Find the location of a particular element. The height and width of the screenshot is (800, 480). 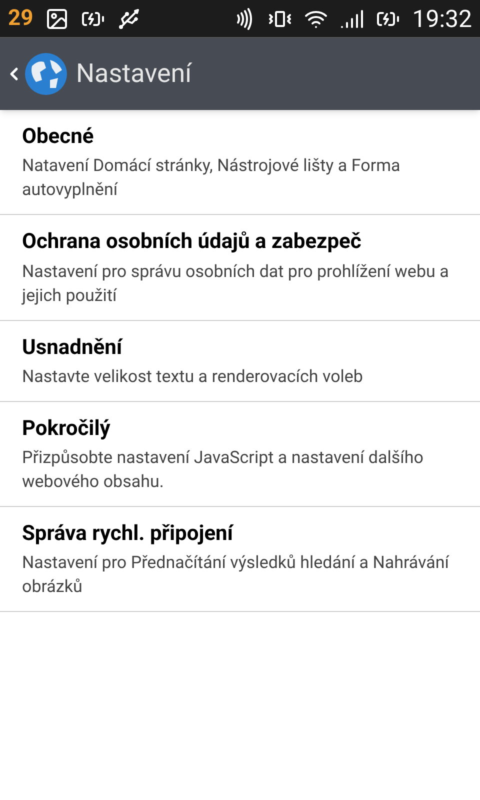

setting-title: Správa rychl. připojení is located at coordinates (128, 534).